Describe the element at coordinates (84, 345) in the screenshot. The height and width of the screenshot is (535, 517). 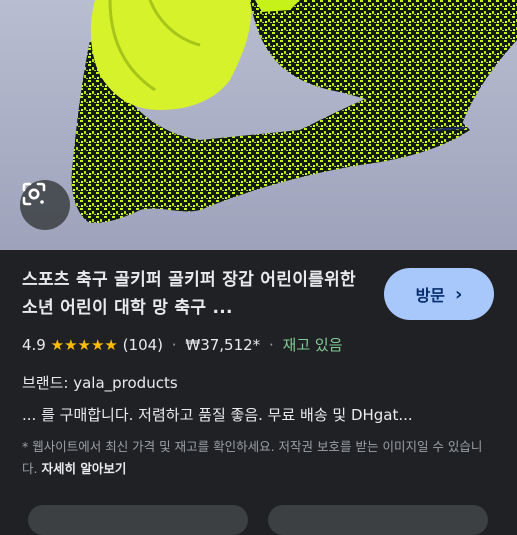
I see `star-rating-icon: ★★★★★` at that location.